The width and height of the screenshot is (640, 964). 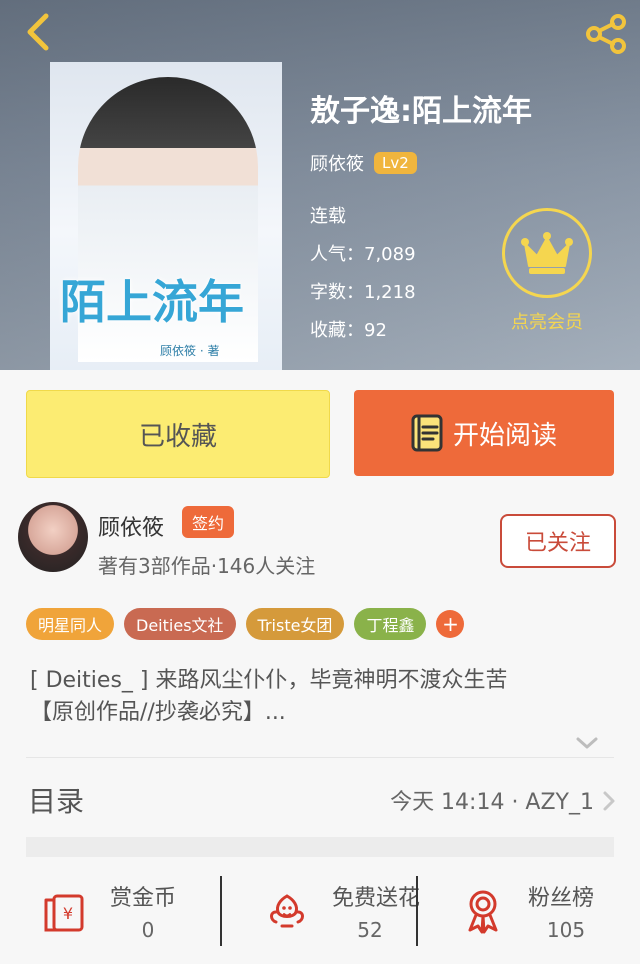 I want to click on book-cover: 陌上流年 顾依筱 · 著, so click(x=166, y=216).